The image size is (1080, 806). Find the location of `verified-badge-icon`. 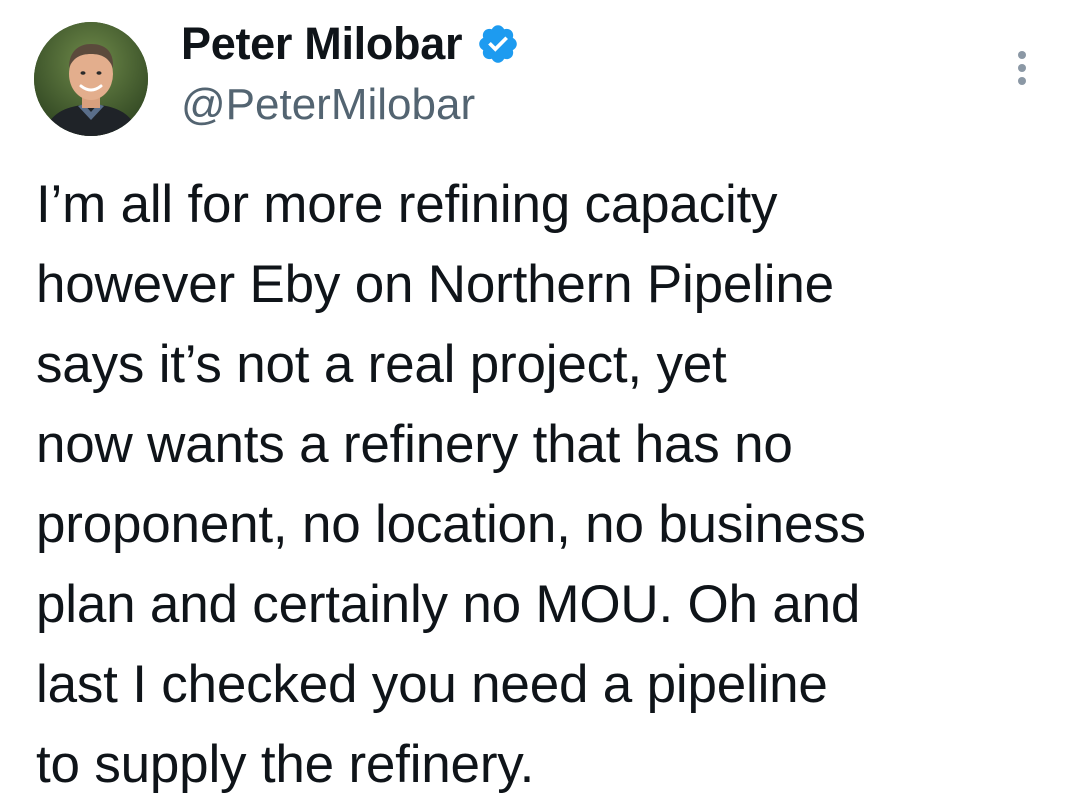

verified-badge-icon is located at coordinates (498, 44).